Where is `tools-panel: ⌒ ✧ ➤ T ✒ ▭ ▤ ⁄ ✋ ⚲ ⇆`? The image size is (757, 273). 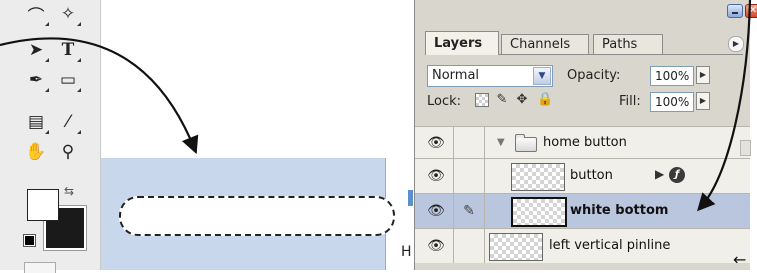 tools-panel: ⌒ ✧ ➤ T ✒ ▭ ▤ ⁄ ✋ ⚲ ⇆ is located at coordinates (50, 136).